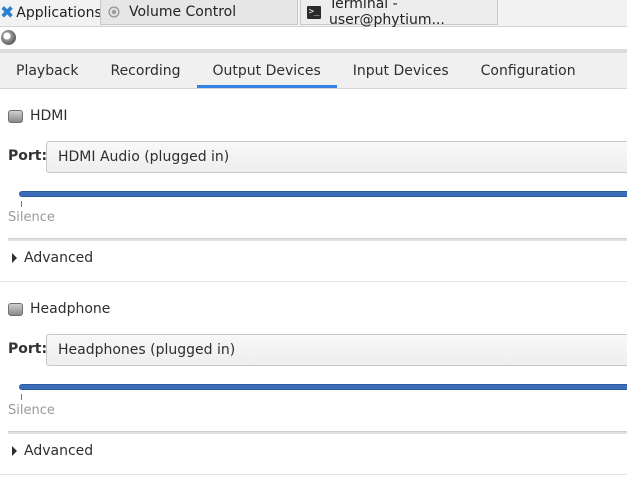 This screenshot has width=627, height=501. I want to click on terminal-icon: >_, so click(314, 12).